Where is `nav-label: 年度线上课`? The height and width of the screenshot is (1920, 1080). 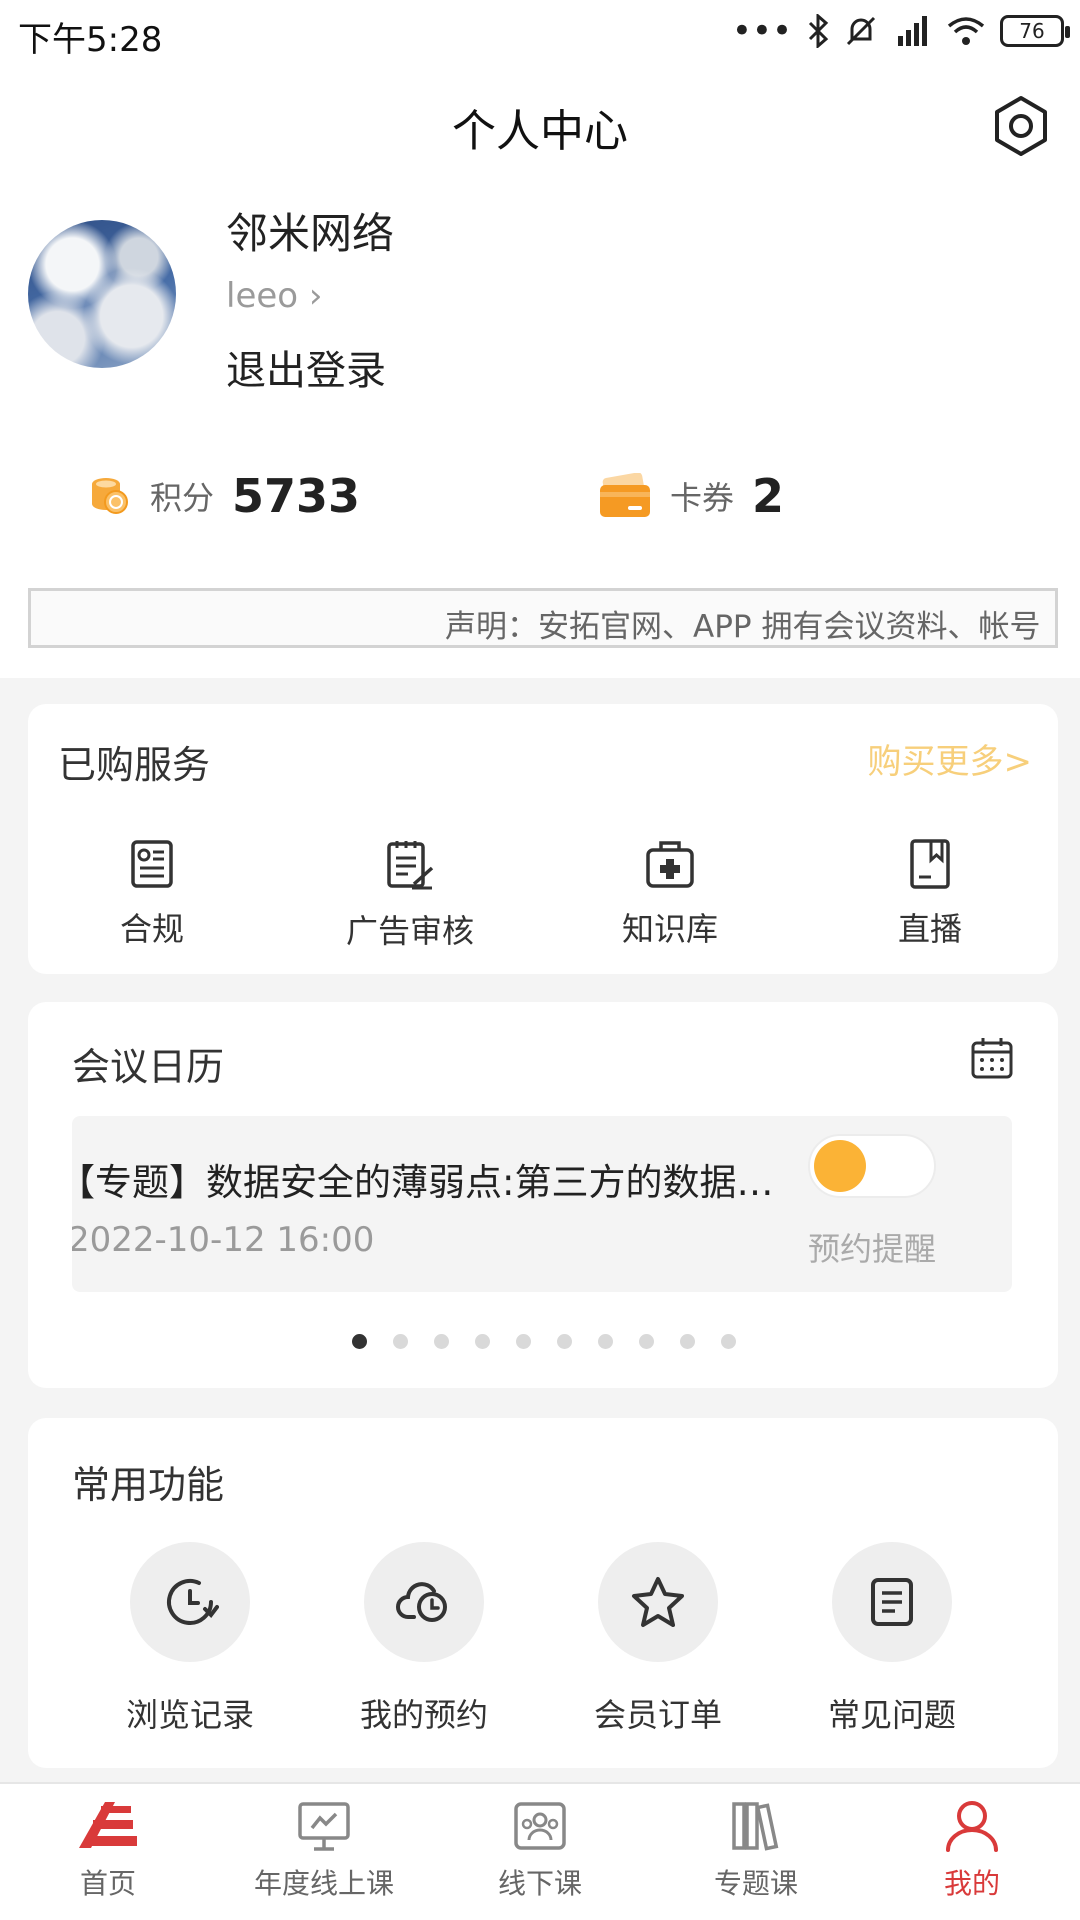 nav-label: 年度线上课 is located at coordinates (323, 1883).